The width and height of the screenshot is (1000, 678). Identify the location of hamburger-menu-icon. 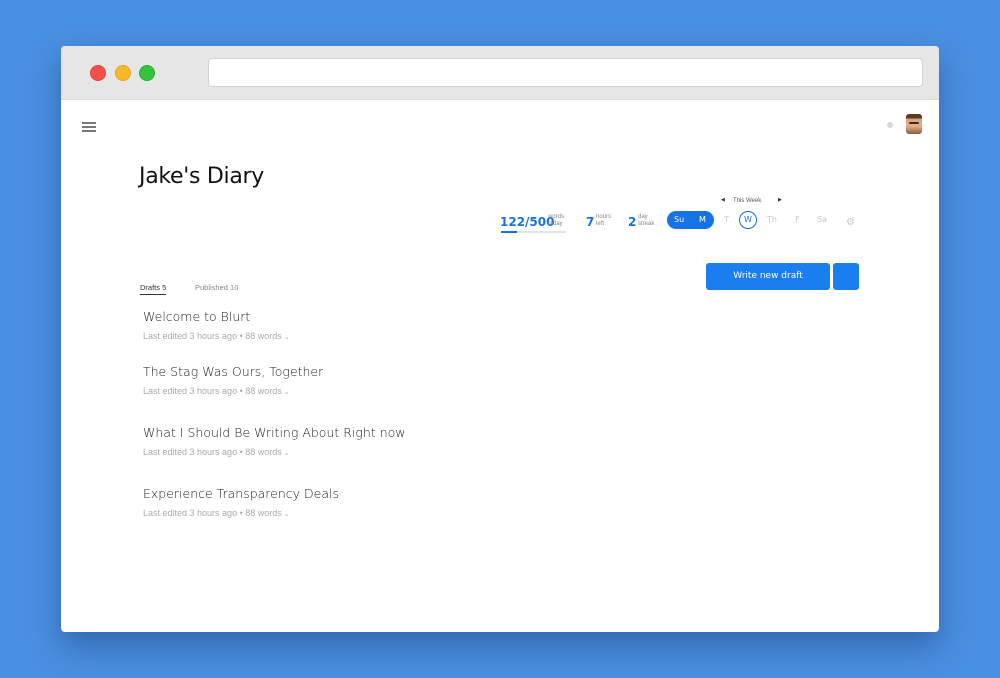
(89, 127).